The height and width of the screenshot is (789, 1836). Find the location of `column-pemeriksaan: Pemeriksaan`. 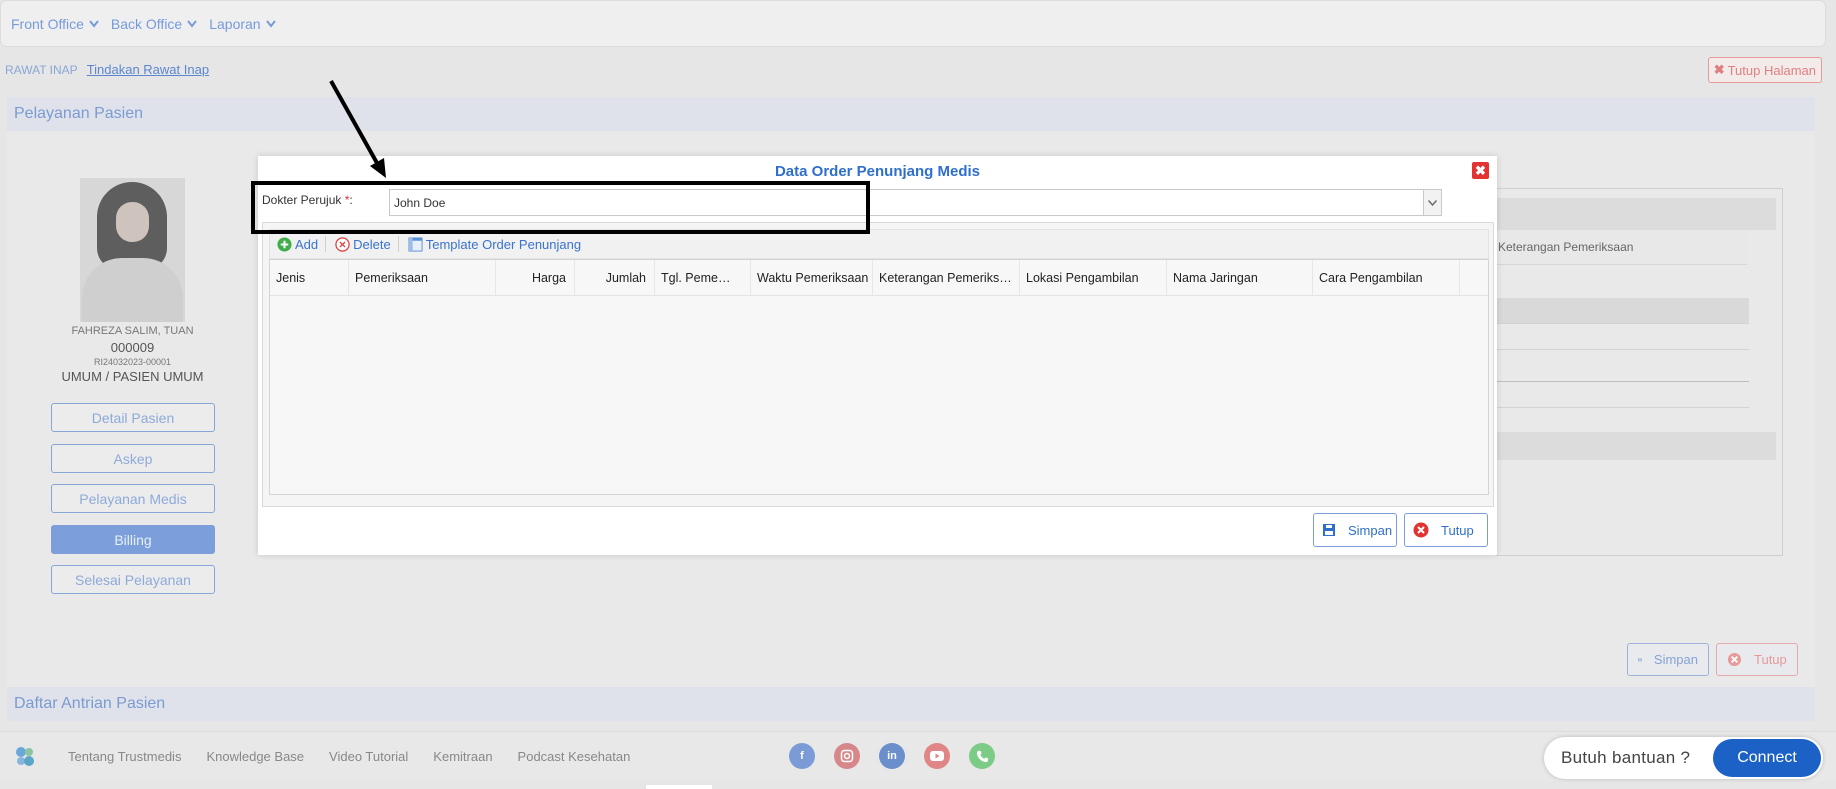

column-pemeriksaan: Pemeriksaan is located at coordinates (422, 277).